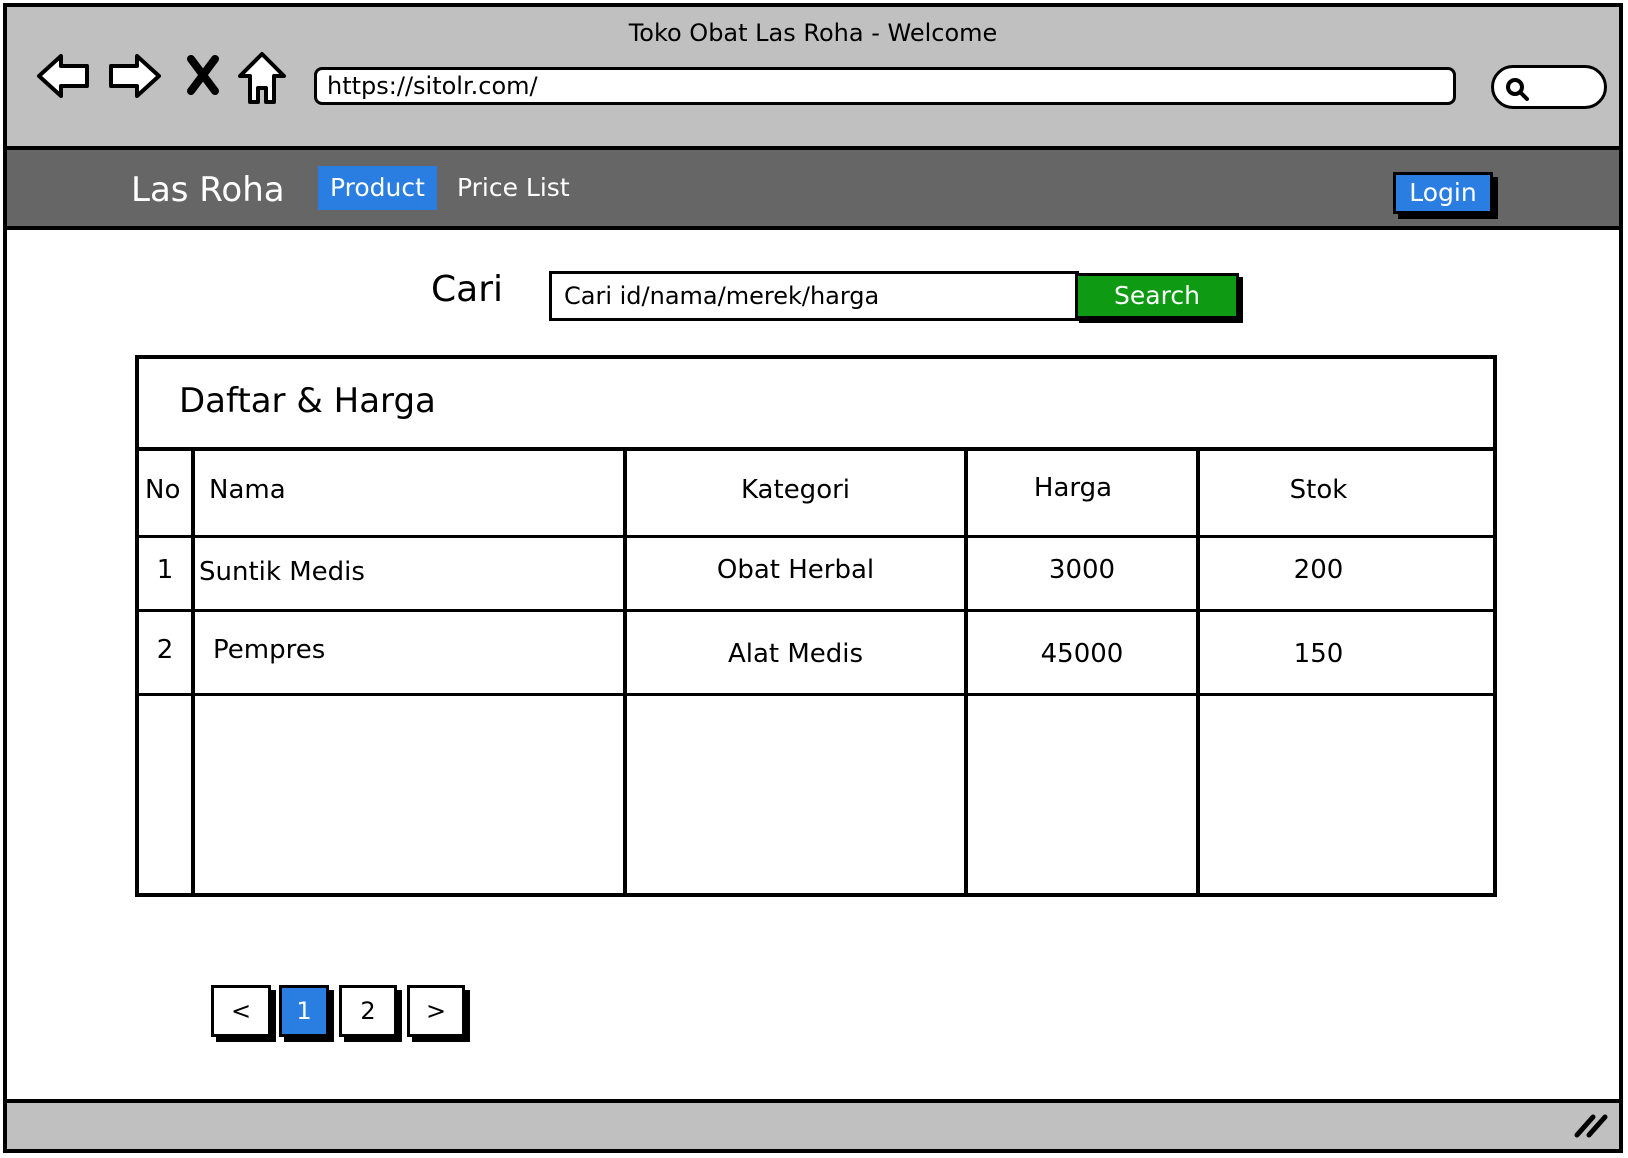 This screenshot has height=1158, width=1628. Describe the element at coordinates (304, 1011) in the screenshot. I see `pagination-page-1: 1` at that location.